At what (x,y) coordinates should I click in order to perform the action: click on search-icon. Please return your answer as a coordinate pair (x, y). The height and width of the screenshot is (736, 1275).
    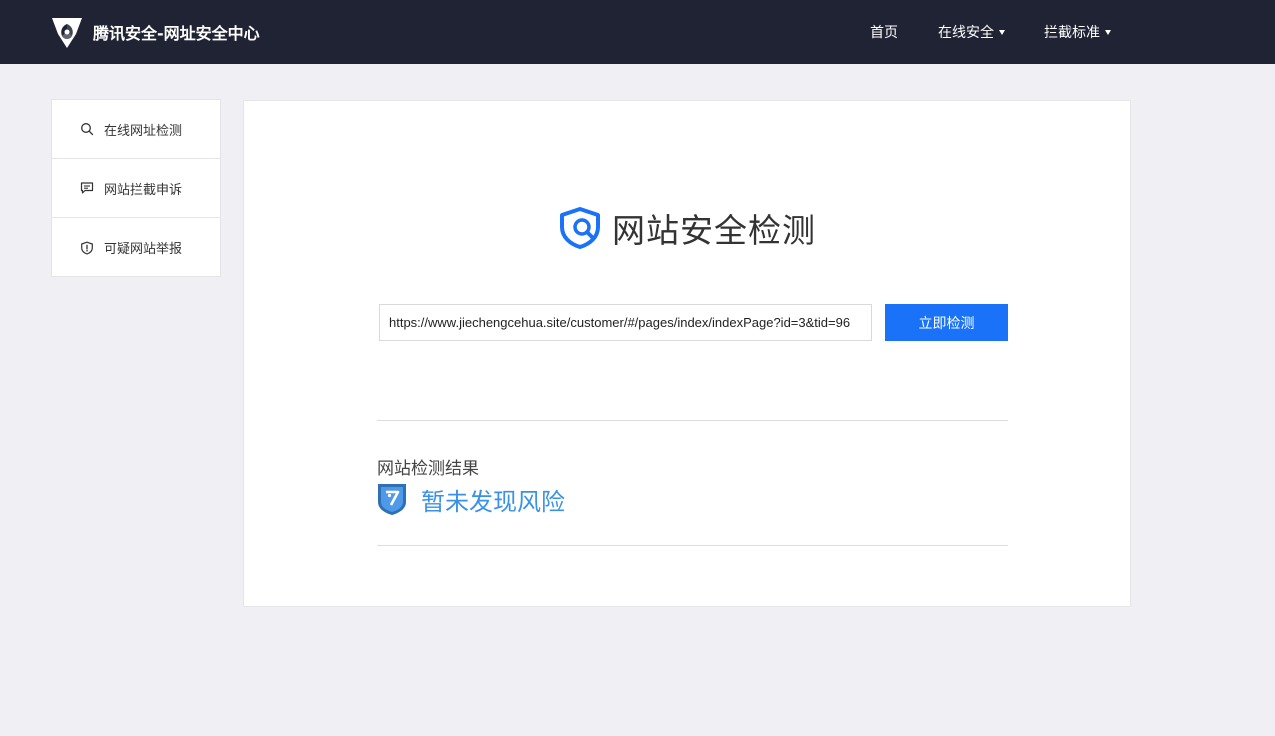
    Looking at the image, I should click on (87, 129).